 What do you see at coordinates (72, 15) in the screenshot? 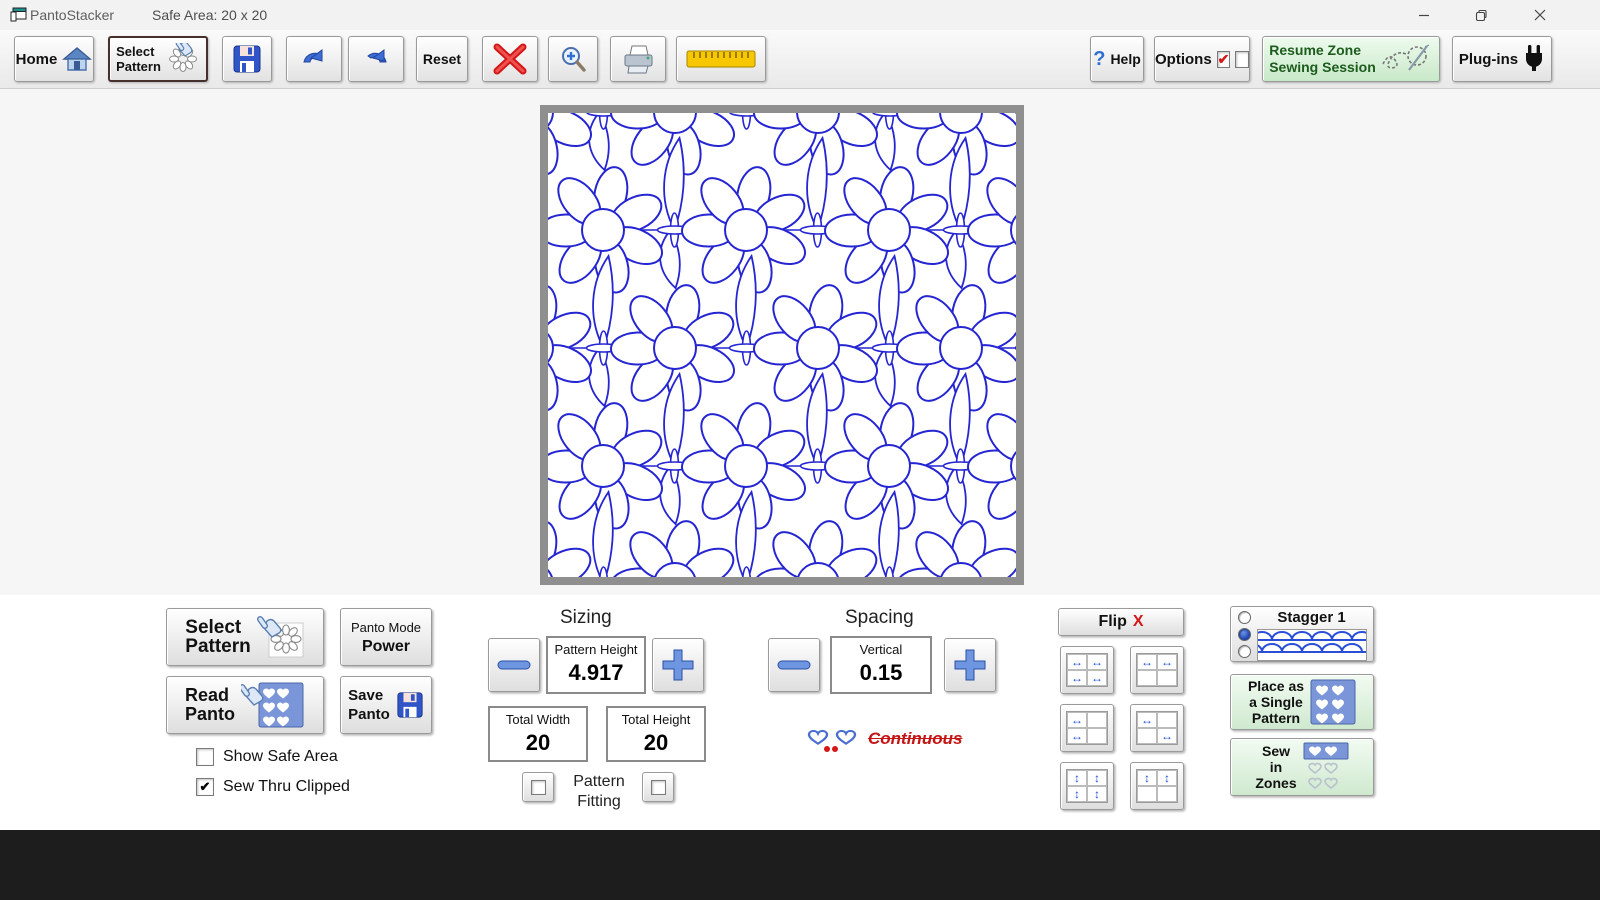
I see `app-title: PantoStacker` at bounding box center [72, 15].